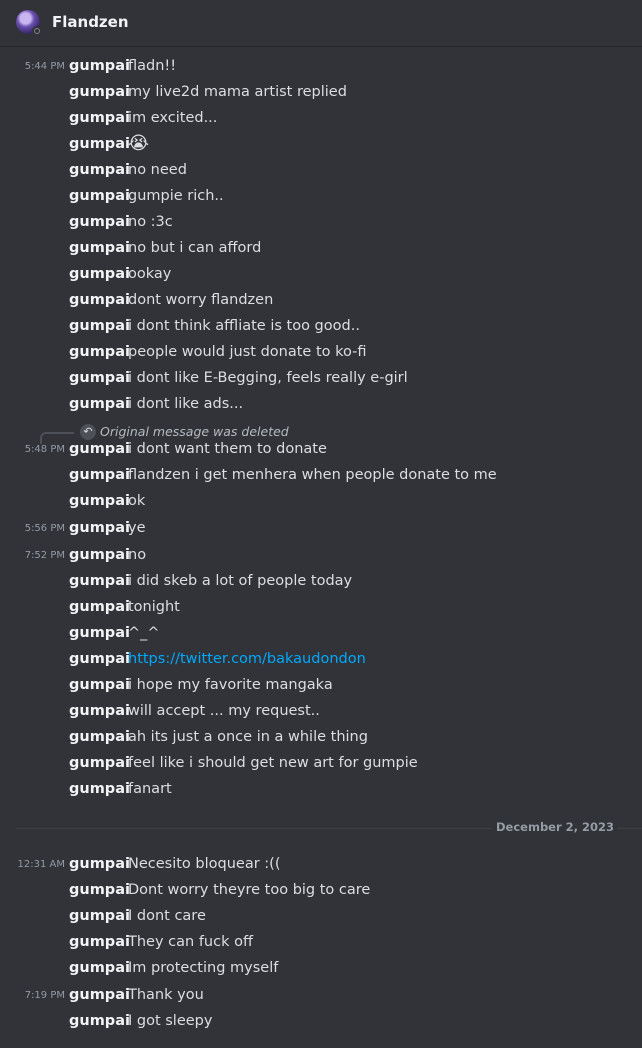 The height and width of the screenshot is (1048, 642). I want to click on message-text: I dont care, so click(167, 916).